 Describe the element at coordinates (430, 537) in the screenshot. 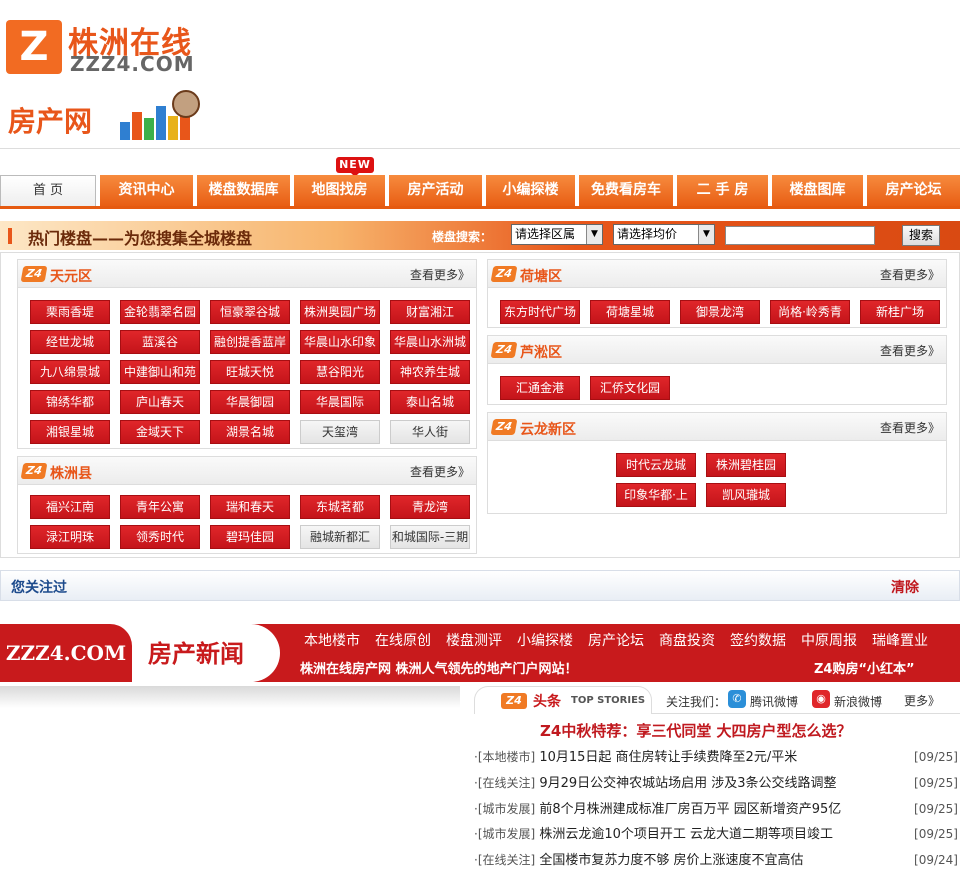

I see `estate-tag: 和城国际-三期` at that location.